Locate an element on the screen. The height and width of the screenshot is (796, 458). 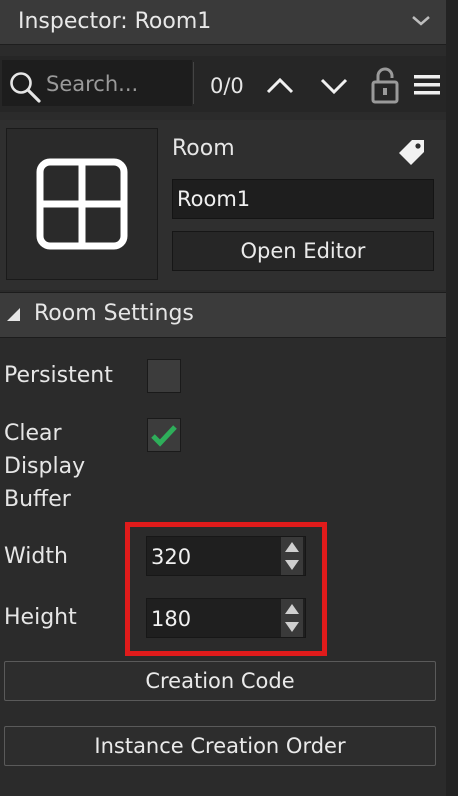
hamburger-menu-icon is located at coordinates (427, 85).